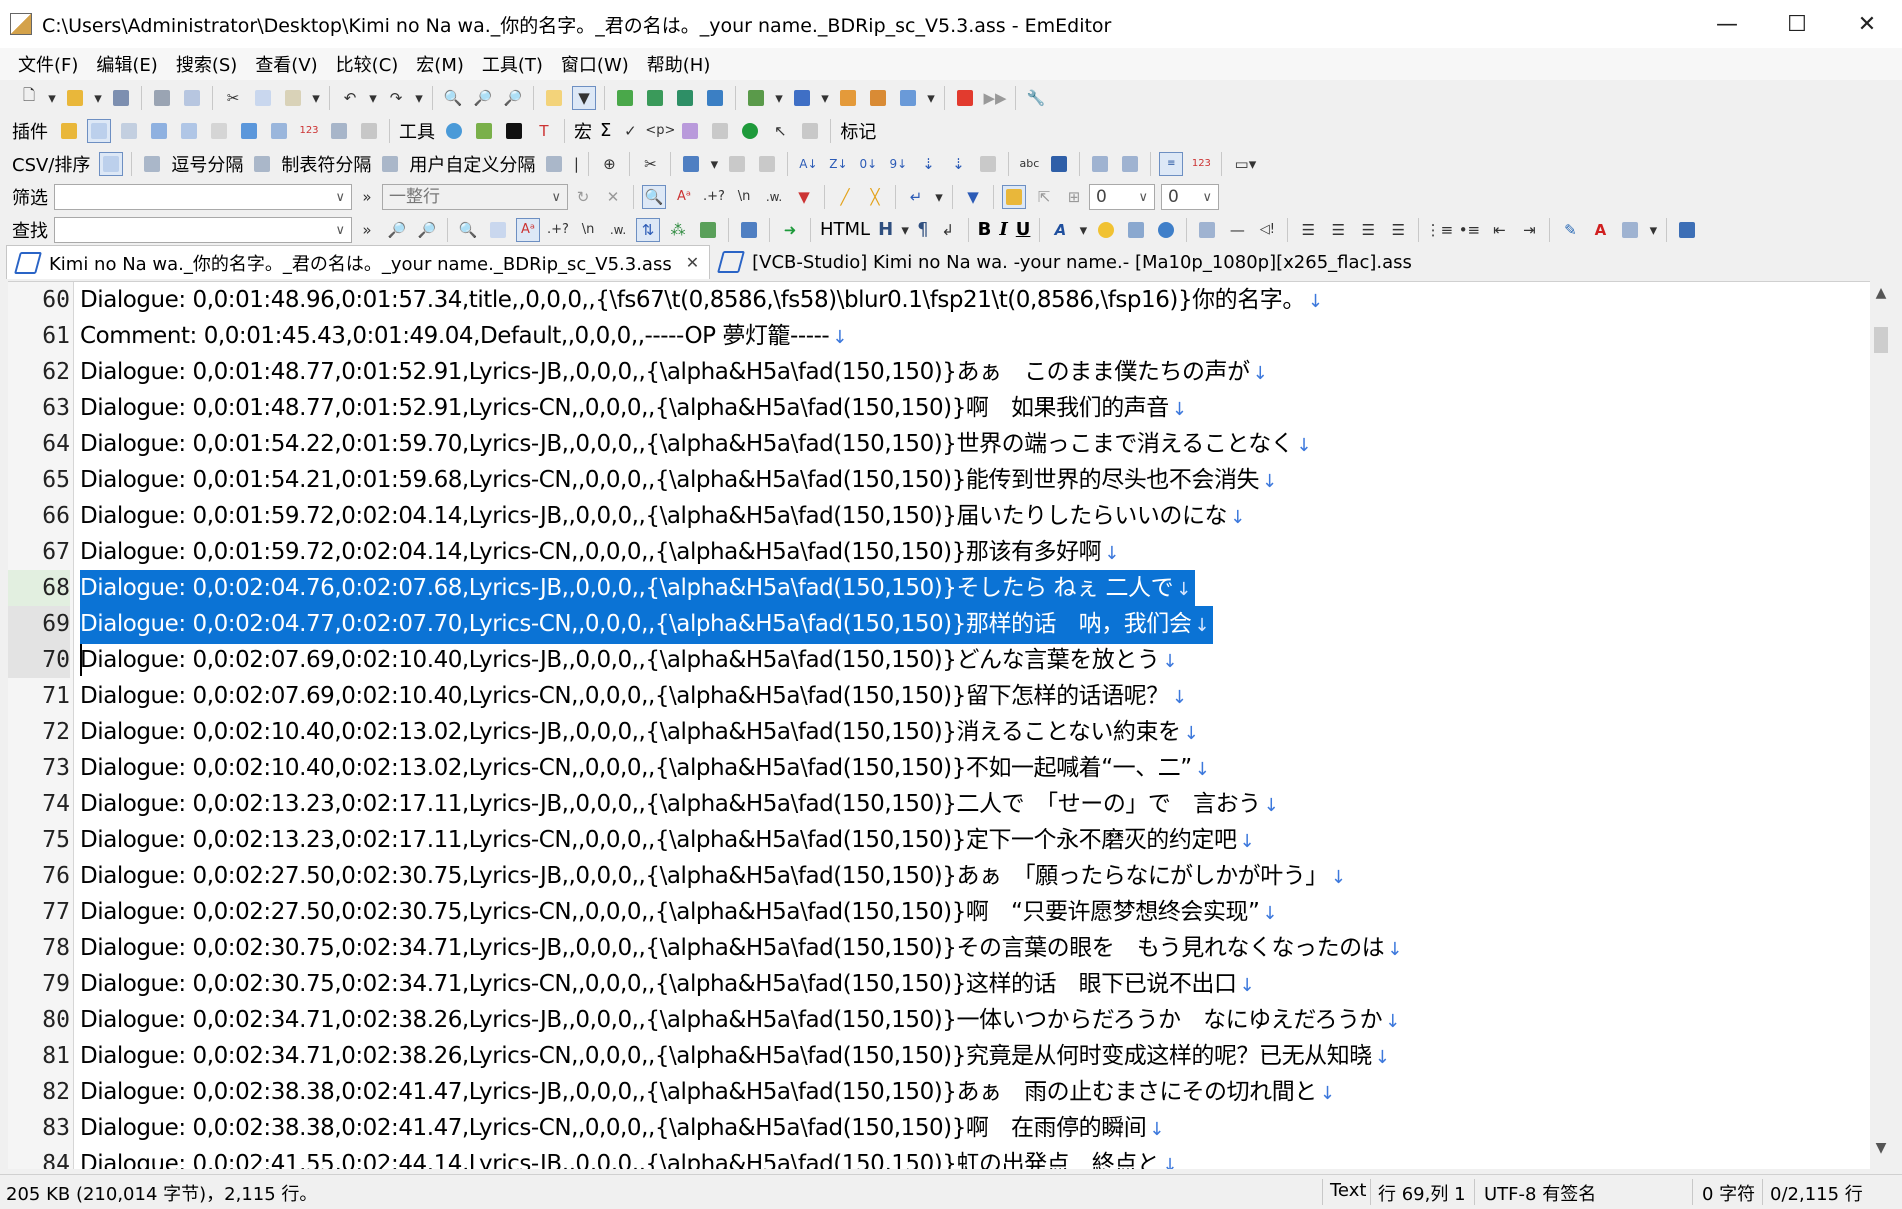 The image size is (1902, 1209). I want to click on status-mode: Text, so click(1348, 1190).